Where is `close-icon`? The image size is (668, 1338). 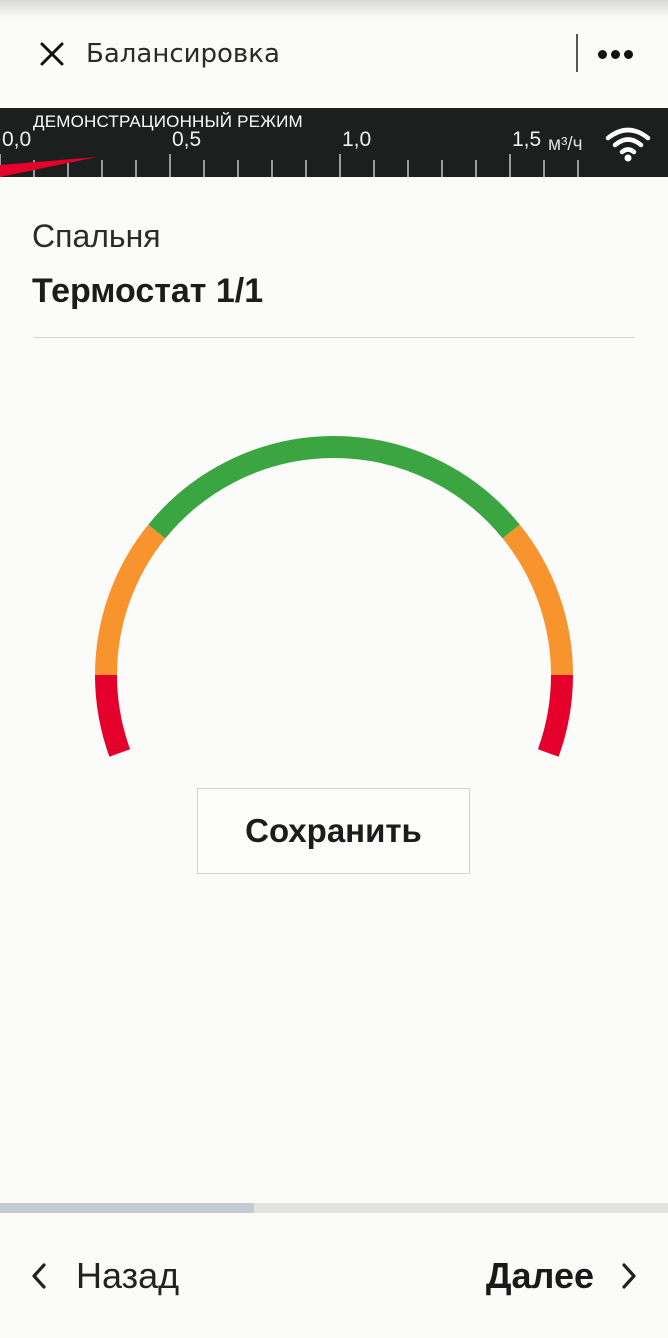 close-icon is located at coordinates (52, 54).